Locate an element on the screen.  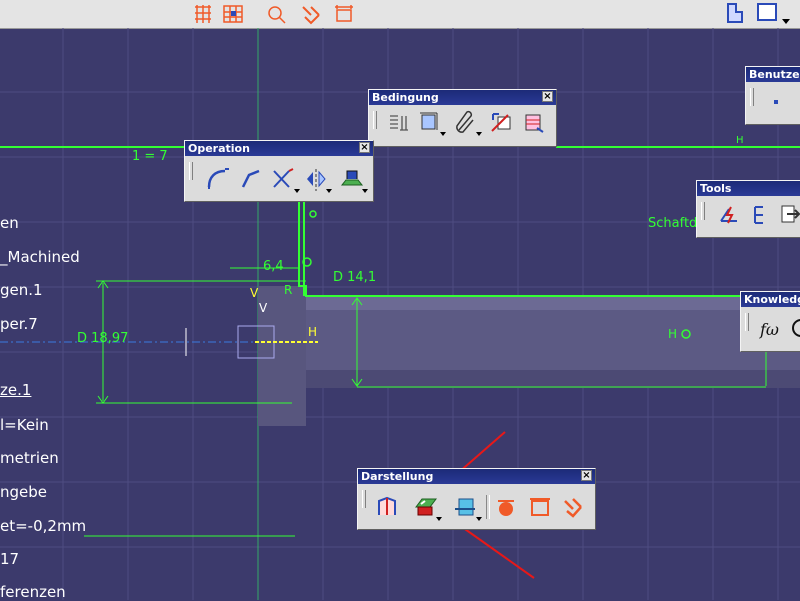
trim-button is located at coordinates (285, 180).